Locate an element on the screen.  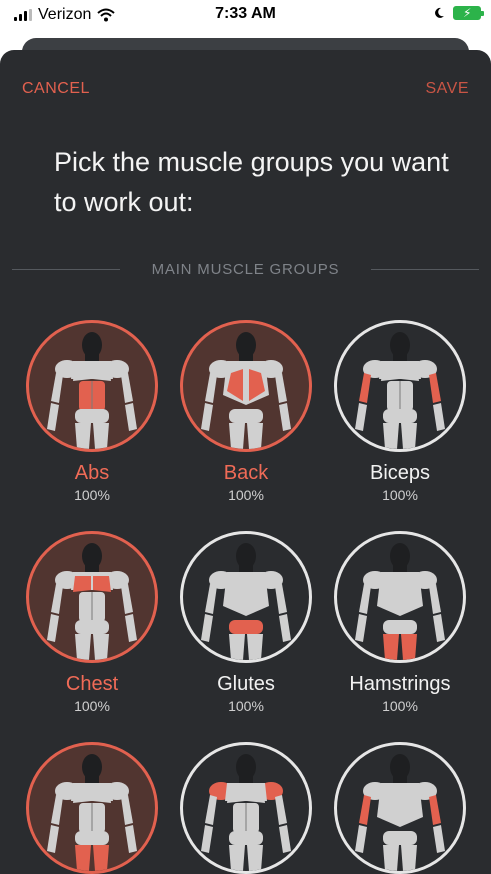
muscle-item-hamstrings: Hamstrings 100% is located at coordinates (400, 622).